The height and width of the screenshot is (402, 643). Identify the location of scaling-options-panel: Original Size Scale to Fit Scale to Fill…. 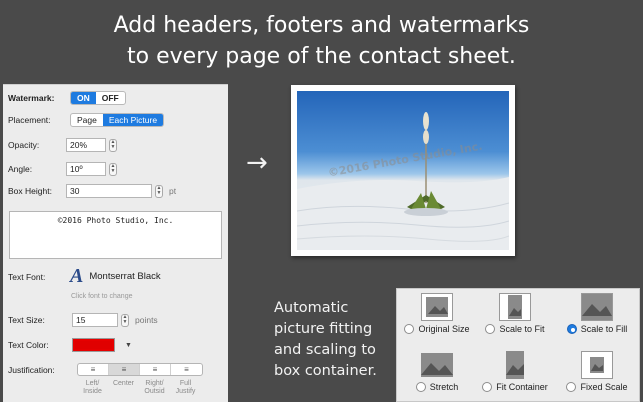
(518, 345).